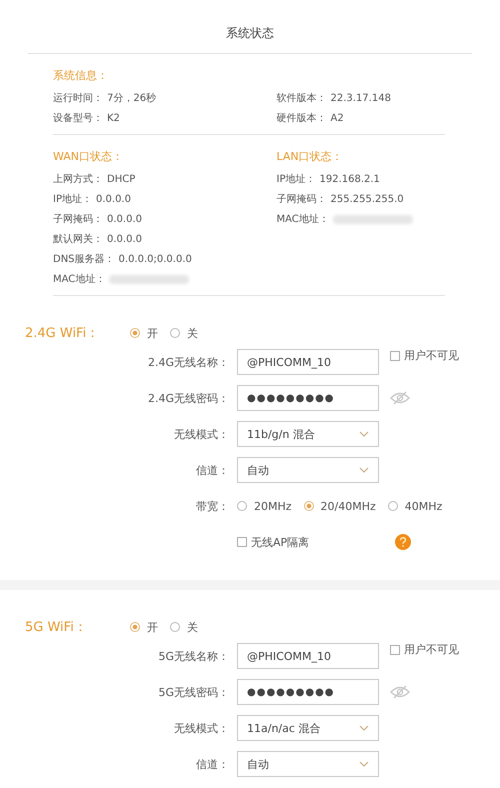  What do you see at coordinates (367, 199) in the screenshot?
I see `info-value: 255.255.255.0` at bounding box center [367, 199].